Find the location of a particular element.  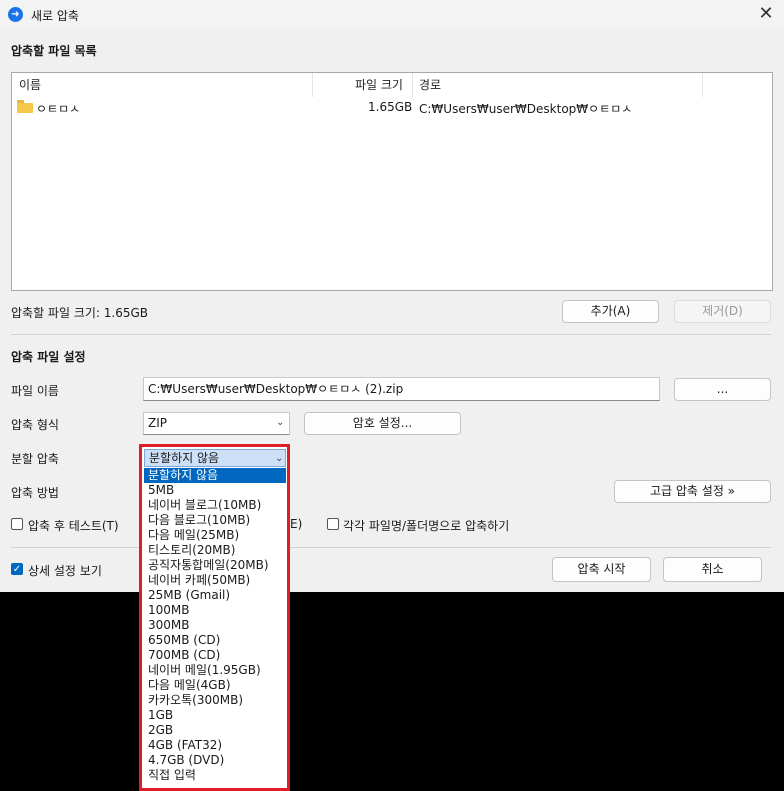

split-option: 공직자통합메일(20MB) is located at coordinates (215, 565).